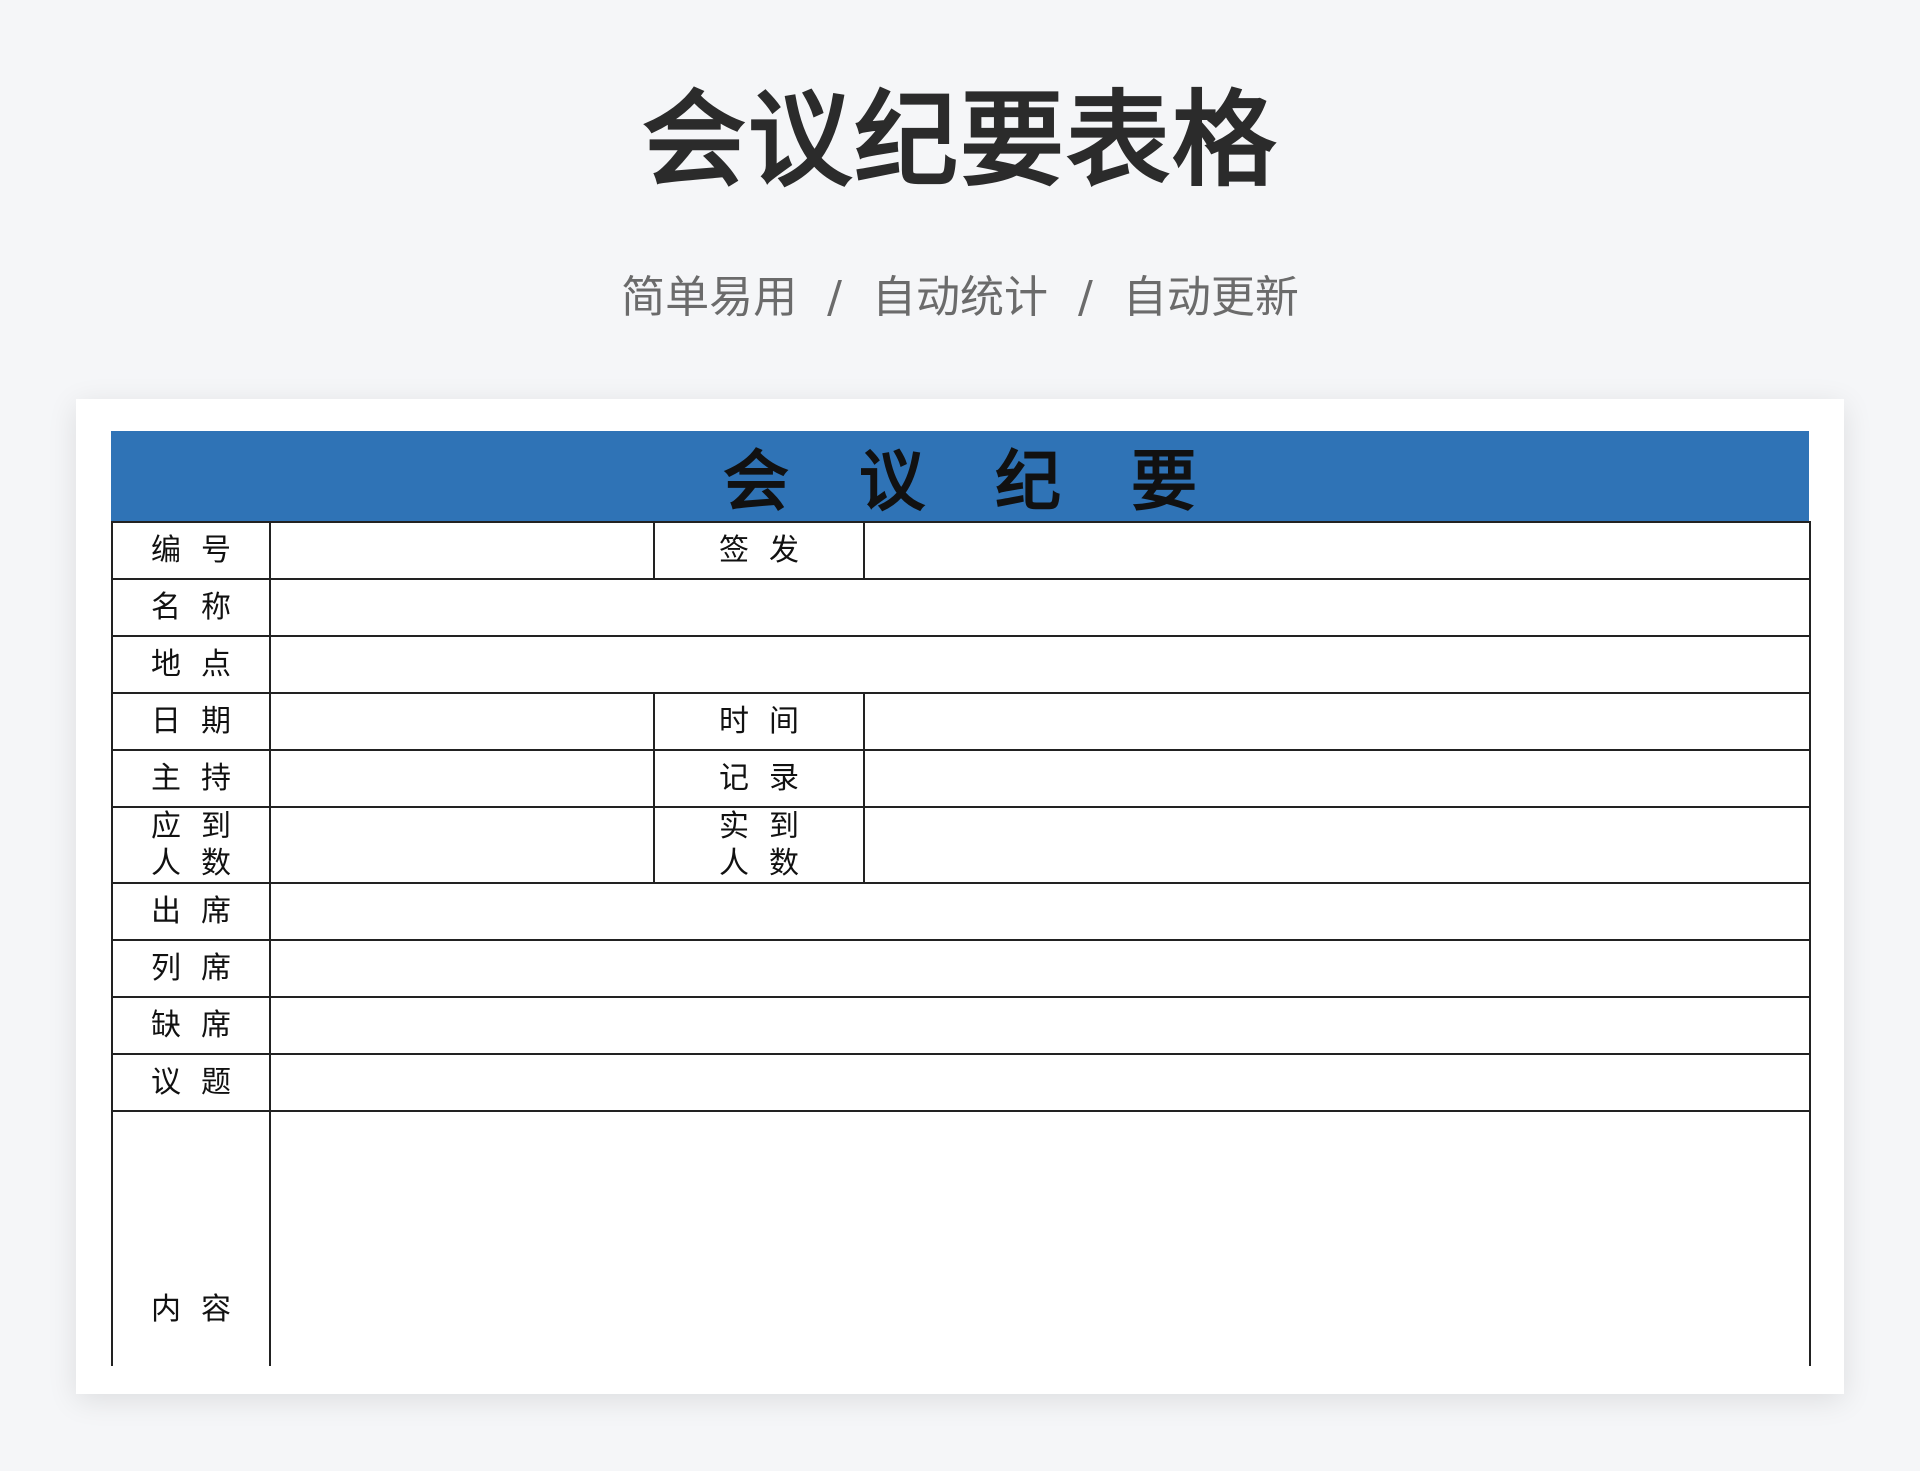 The height and width of the screenshot is (1471, 1920). What do you see at coordinates (191, 607) in the screenshot?
I see `label-name: 名称` at bounding box center [191, 607].